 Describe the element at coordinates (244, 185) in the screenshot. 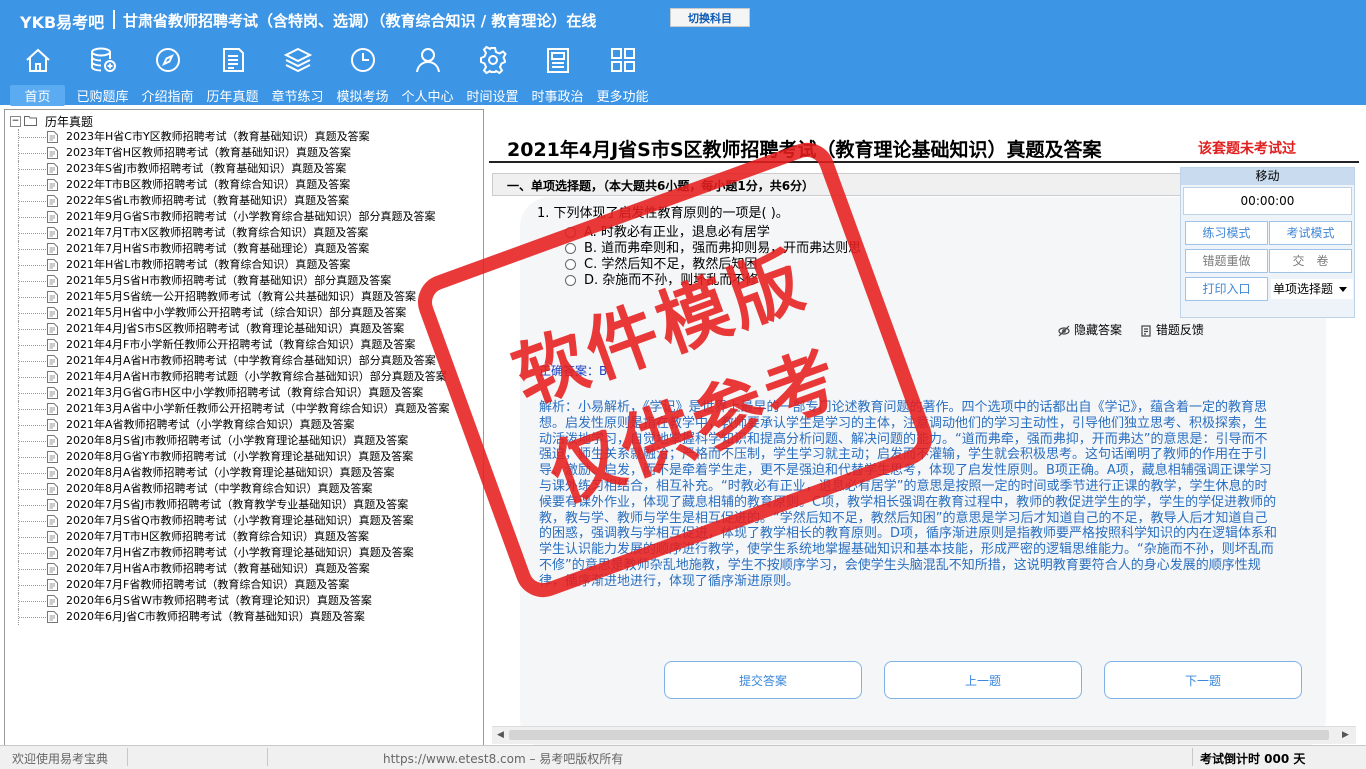

I see `tree-item: 2022年T市B区教师招聘考试（教育综合知识）真题及答案` at that location.